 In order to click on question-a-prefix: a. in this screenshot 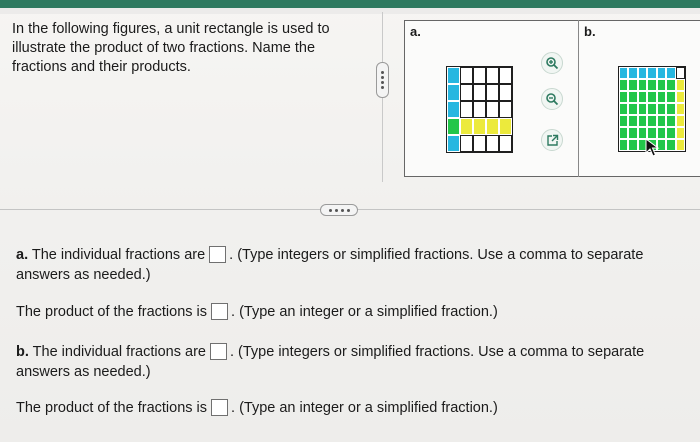, I will do `click(22, 255)`.